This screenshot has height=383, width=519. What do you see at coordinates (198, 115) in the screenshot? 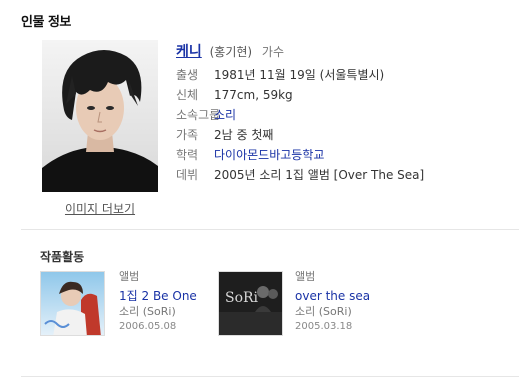
I see `info-label: 소속그룹` at bounding box center [198, 115].